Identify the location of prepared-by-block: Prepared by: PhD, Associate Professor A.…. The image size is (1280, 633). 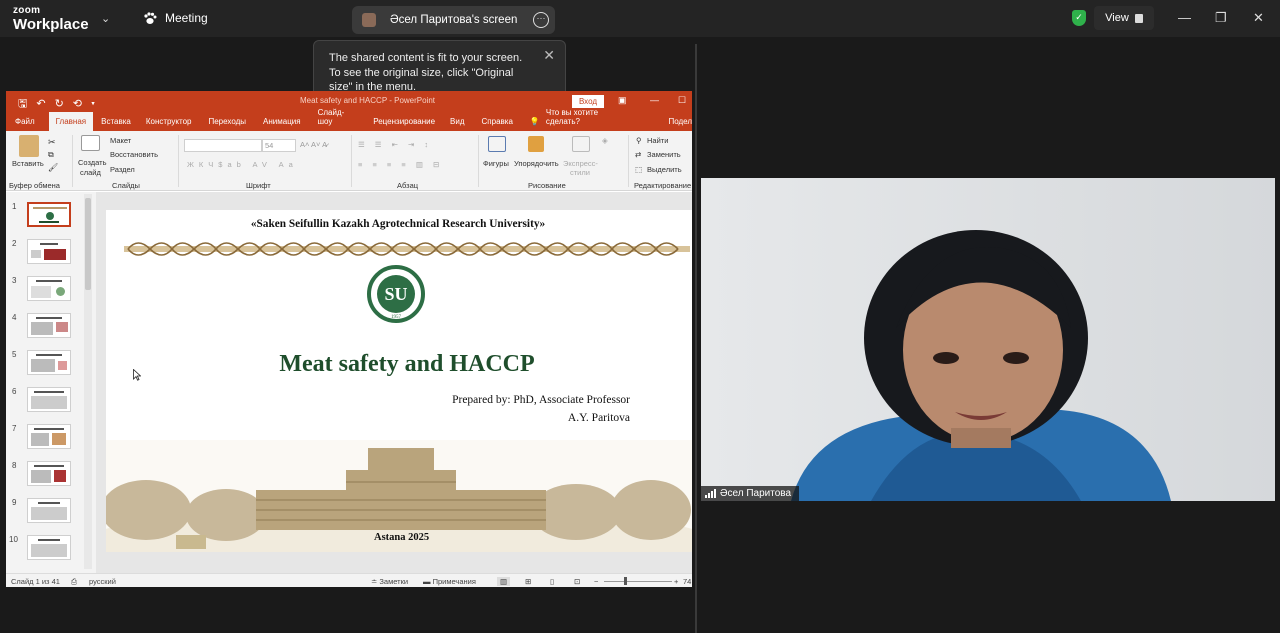
(541, 409).